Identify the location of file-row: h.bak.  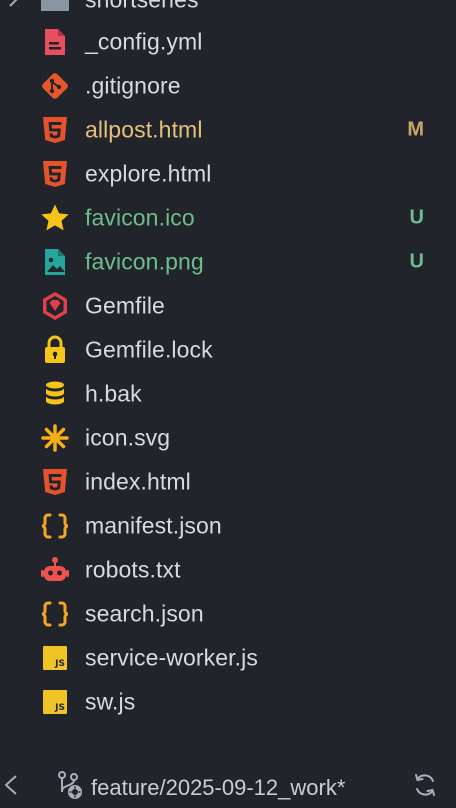
(228, 394).